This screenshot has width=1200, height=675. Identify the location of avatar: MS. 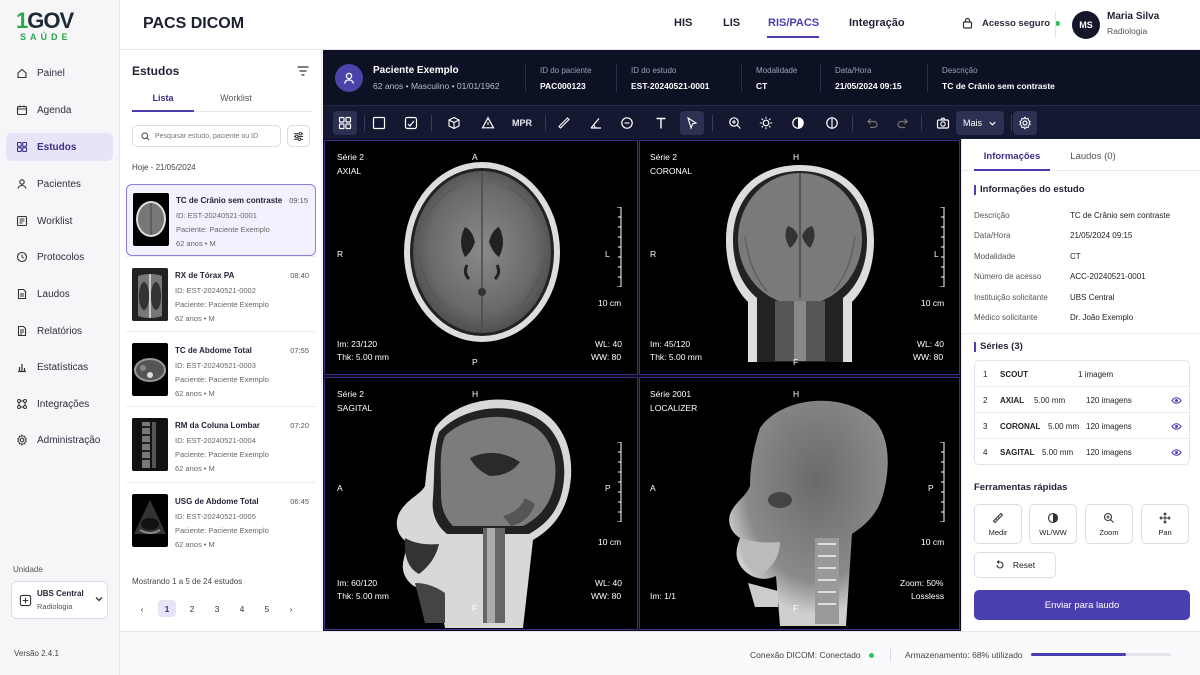
(1086, 25).